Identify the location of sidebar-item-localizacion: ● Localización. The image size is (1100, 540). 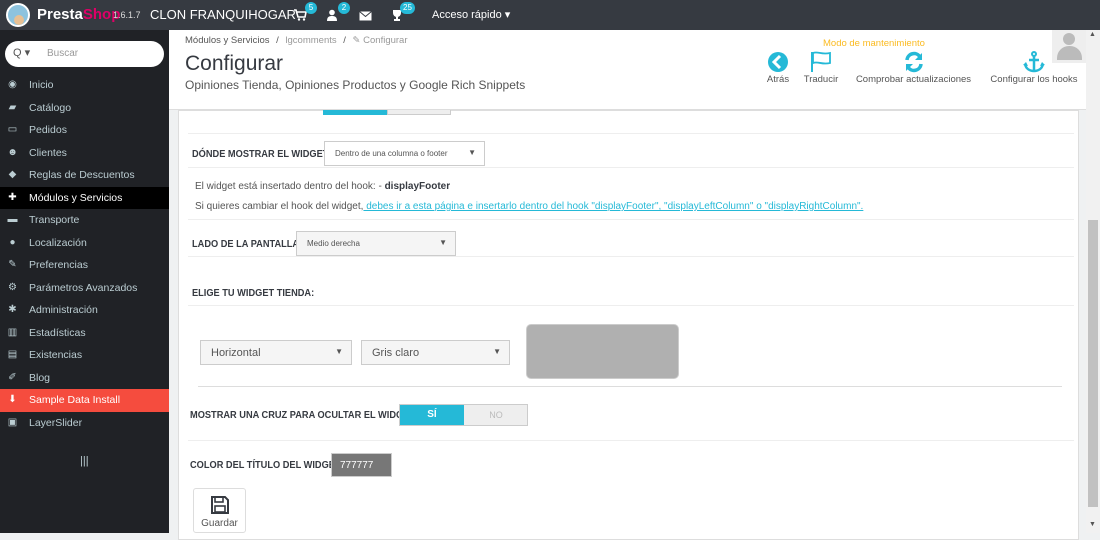
(84, 243).